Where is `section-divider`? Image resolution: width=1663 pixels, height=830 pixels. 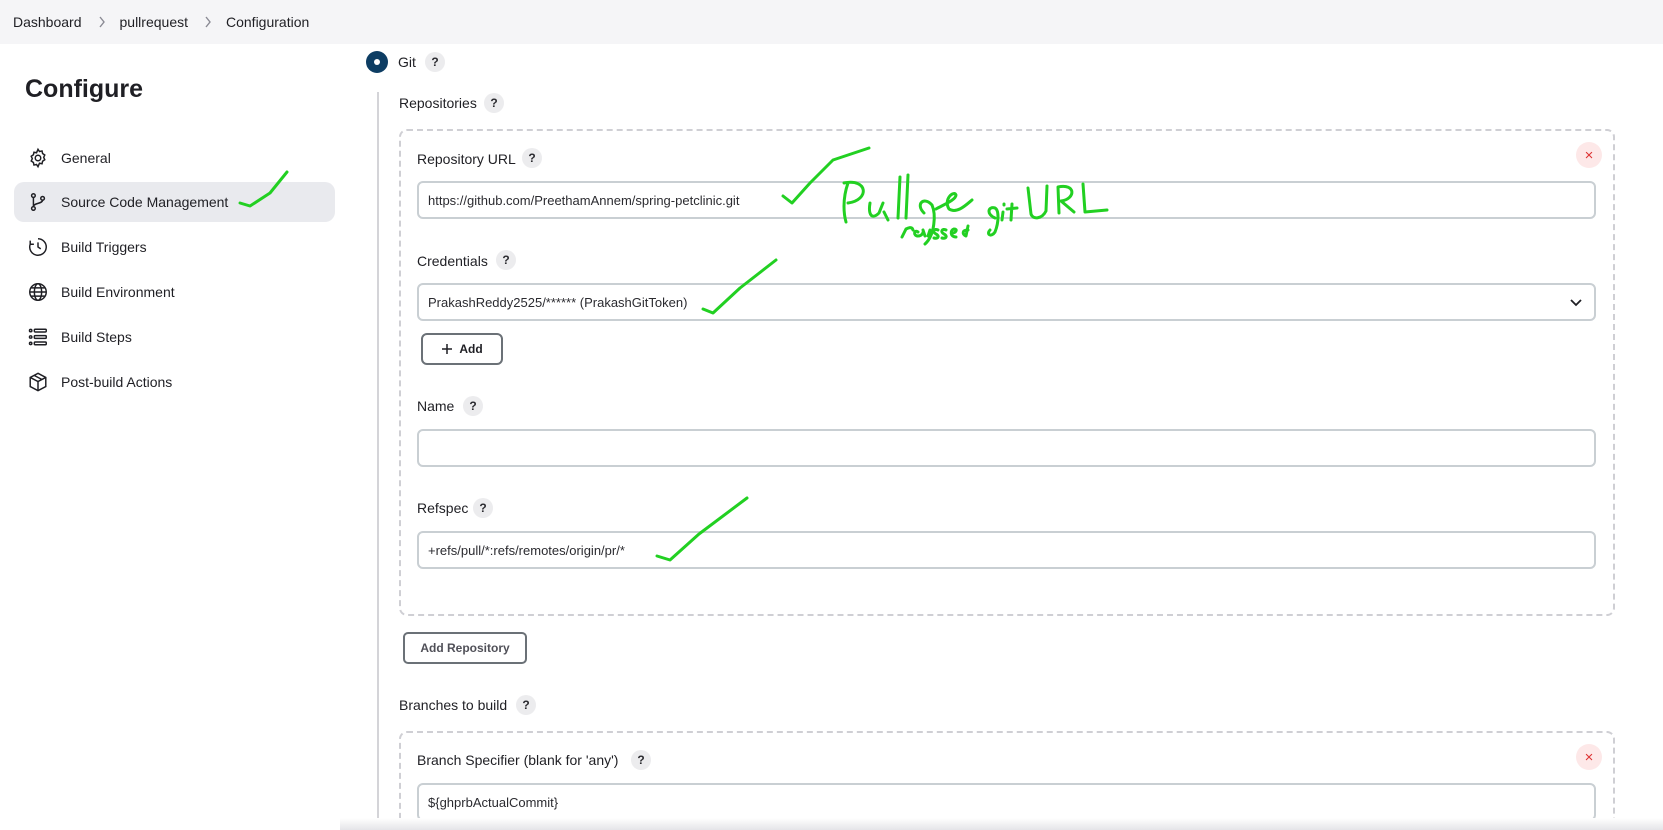
section-divider is located at coordinates (378, 461).